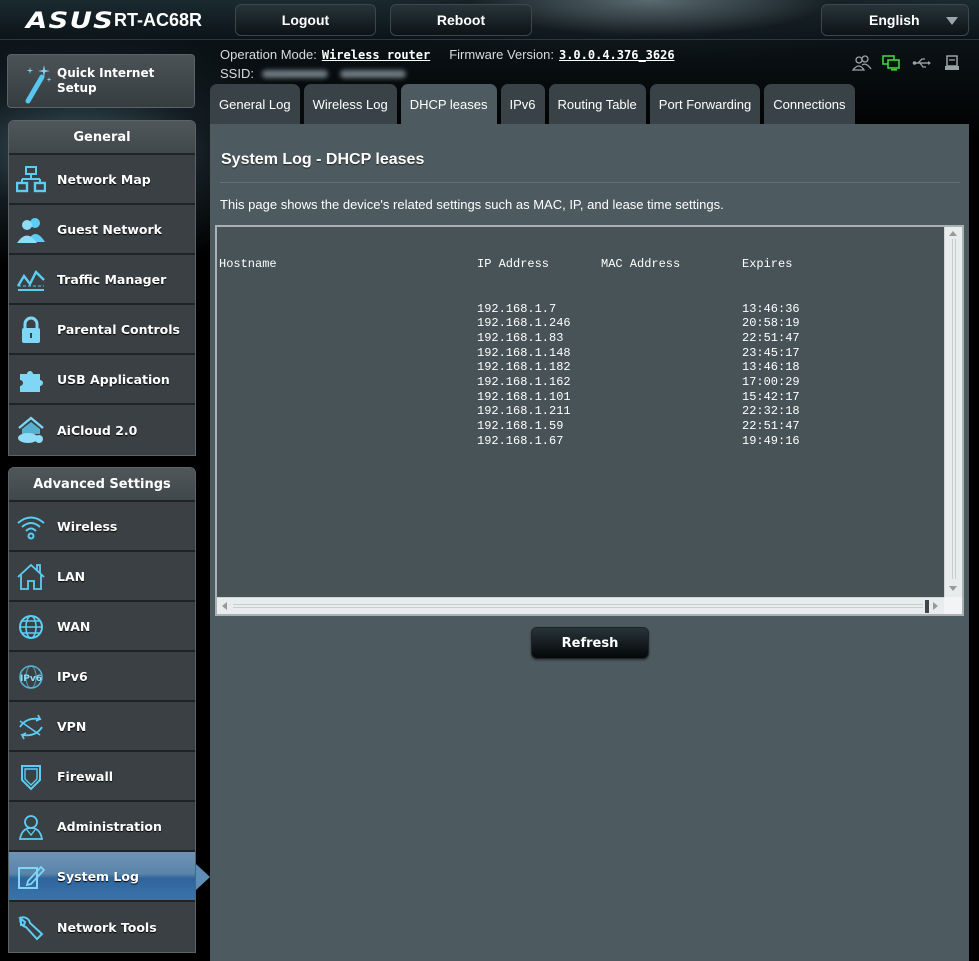 The image size is (979, 961). Describe the element at coordinates (906, 63) in the screenshot. I see `status-icons` at that location.